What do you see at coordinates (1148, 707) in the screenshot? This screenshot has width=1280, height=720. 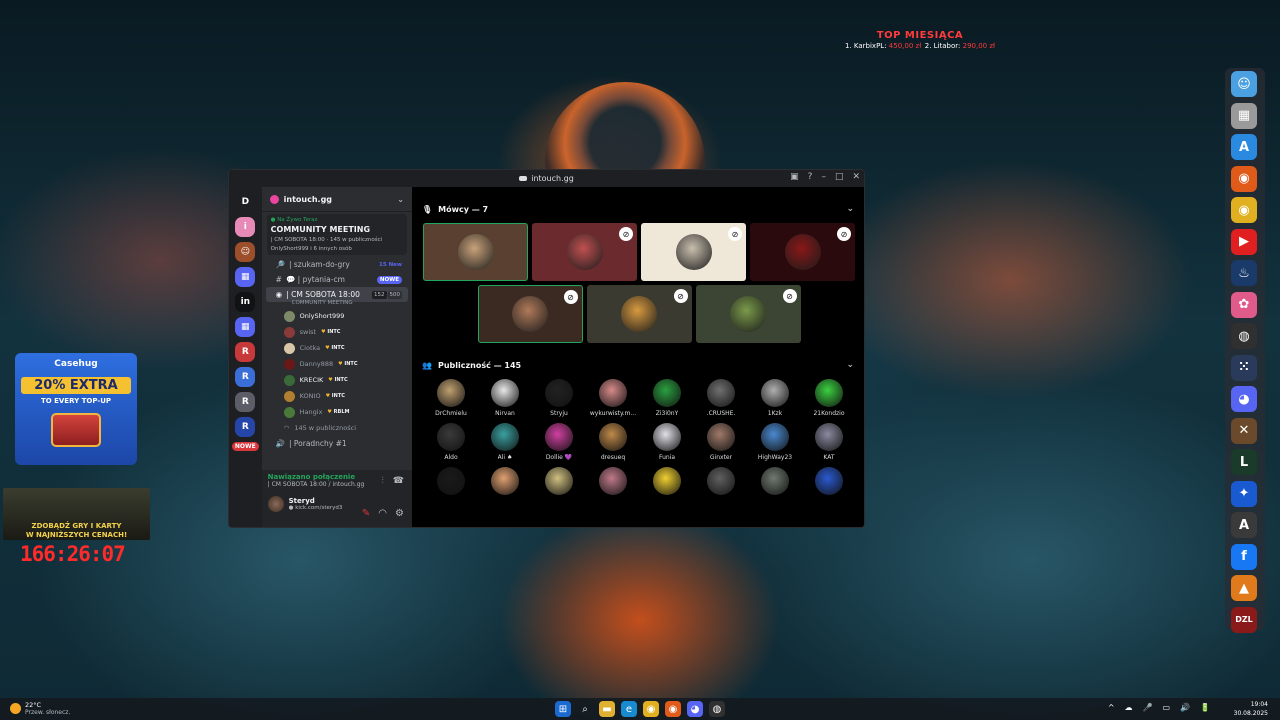 I see `tray-icon: 🎤` at bounding box center [1148, 707].